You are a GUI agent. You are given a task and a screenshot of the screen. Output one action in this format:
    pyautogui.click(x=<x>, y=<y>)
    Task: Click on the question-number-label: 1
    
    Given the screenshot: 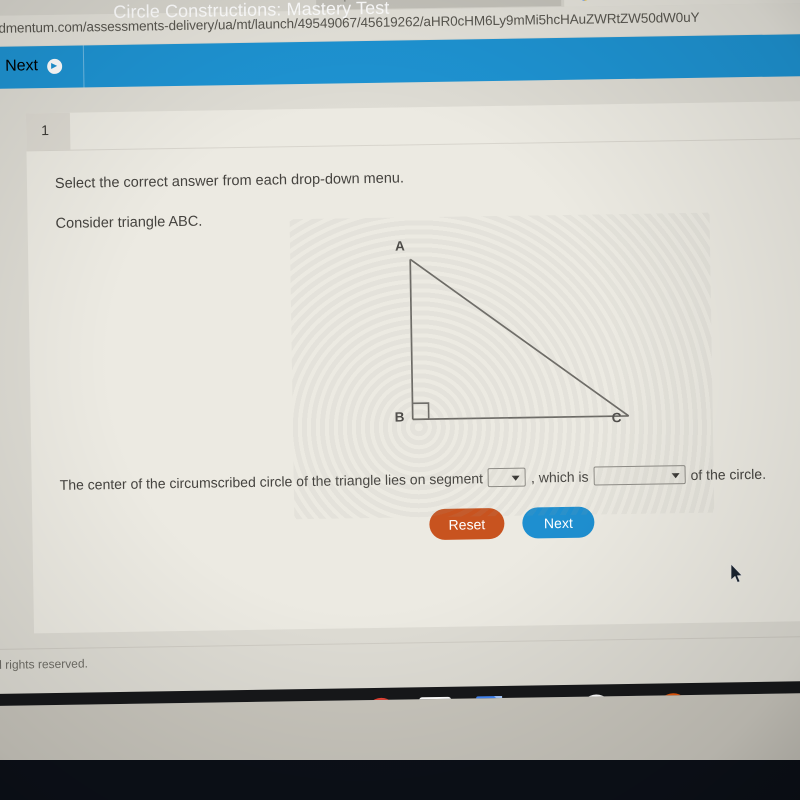 What is the action you would take?
    pyautogui.click(x=45, y=130)
    